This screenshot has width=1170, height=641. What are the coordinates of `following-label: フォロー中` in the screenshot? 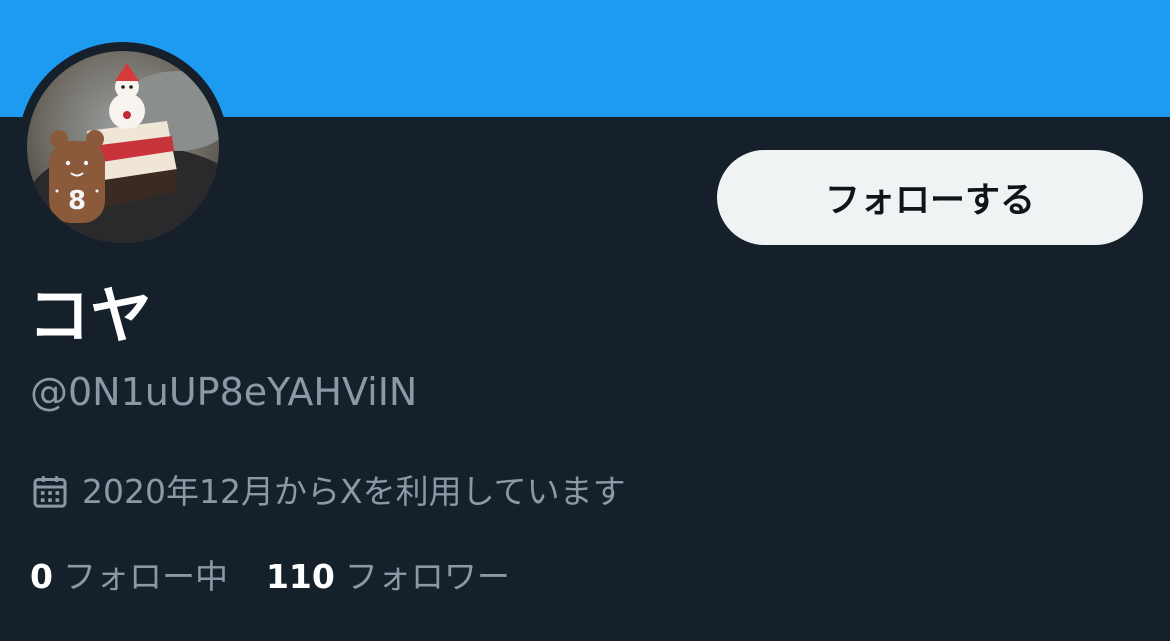 It's located at (145, 576).